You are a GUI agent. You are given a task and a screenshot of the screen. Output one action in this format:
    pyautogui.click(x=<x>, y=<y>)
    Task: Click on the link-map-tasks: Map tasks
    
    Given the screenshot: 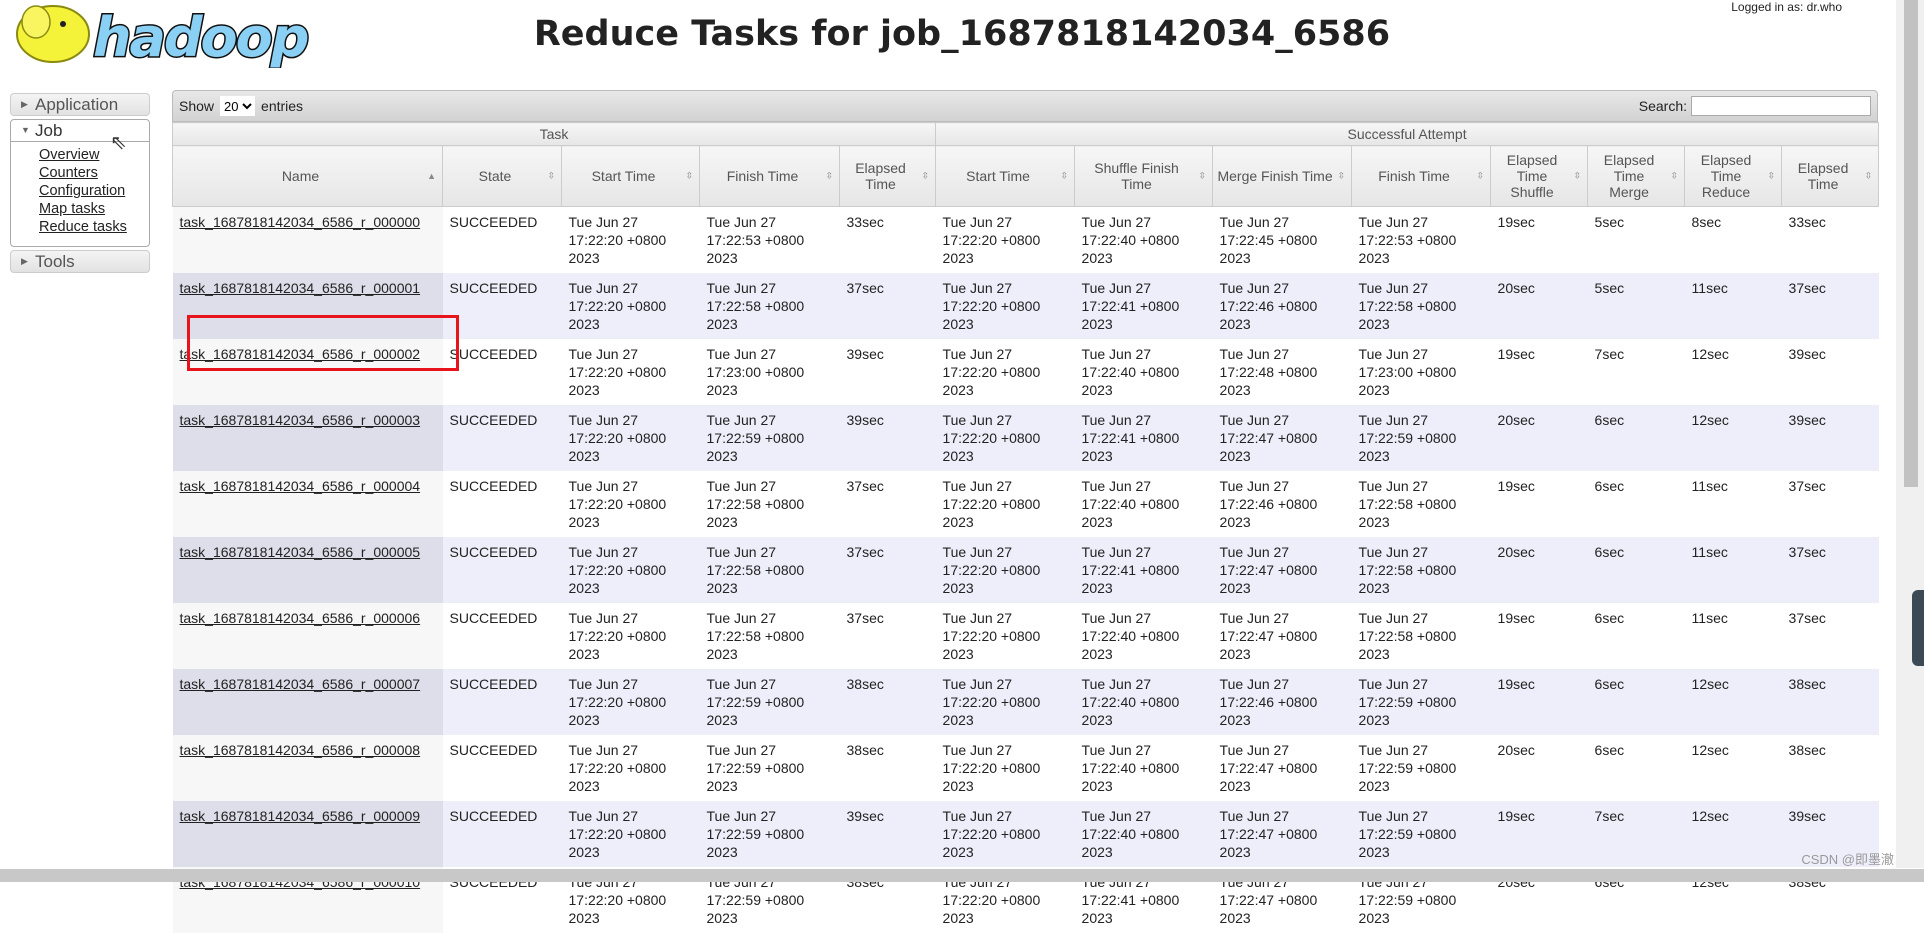 What is the action you would take?
    pyautogui.click(x=72, y=209)
    